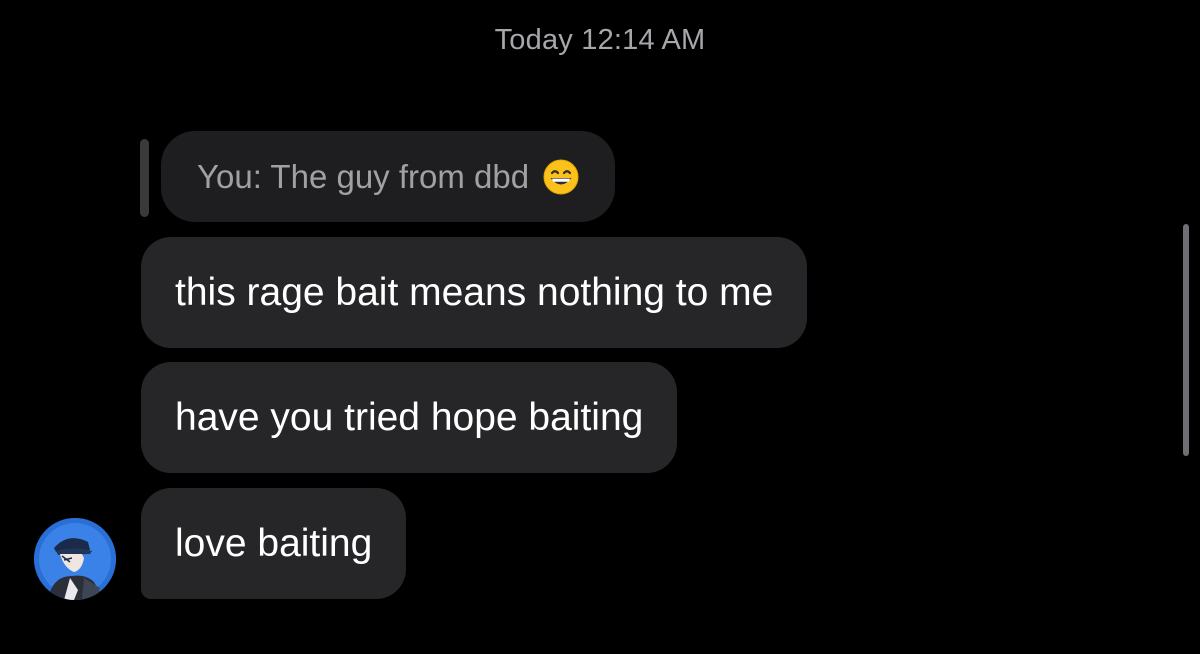 This screenshot has height=654, width=1200. I want to click on message-bubble: this rage bait means nothing to me, so click(474, 292).